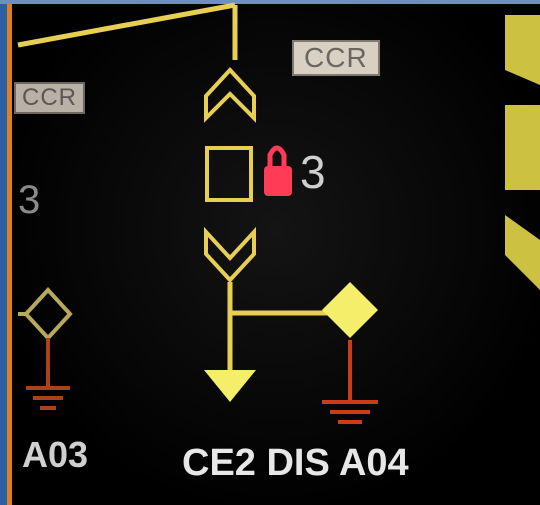  What do you see at coordinates (230, 254) in the screenshot?
I see `switch-closed-icon` at bounding box center [230, 254].